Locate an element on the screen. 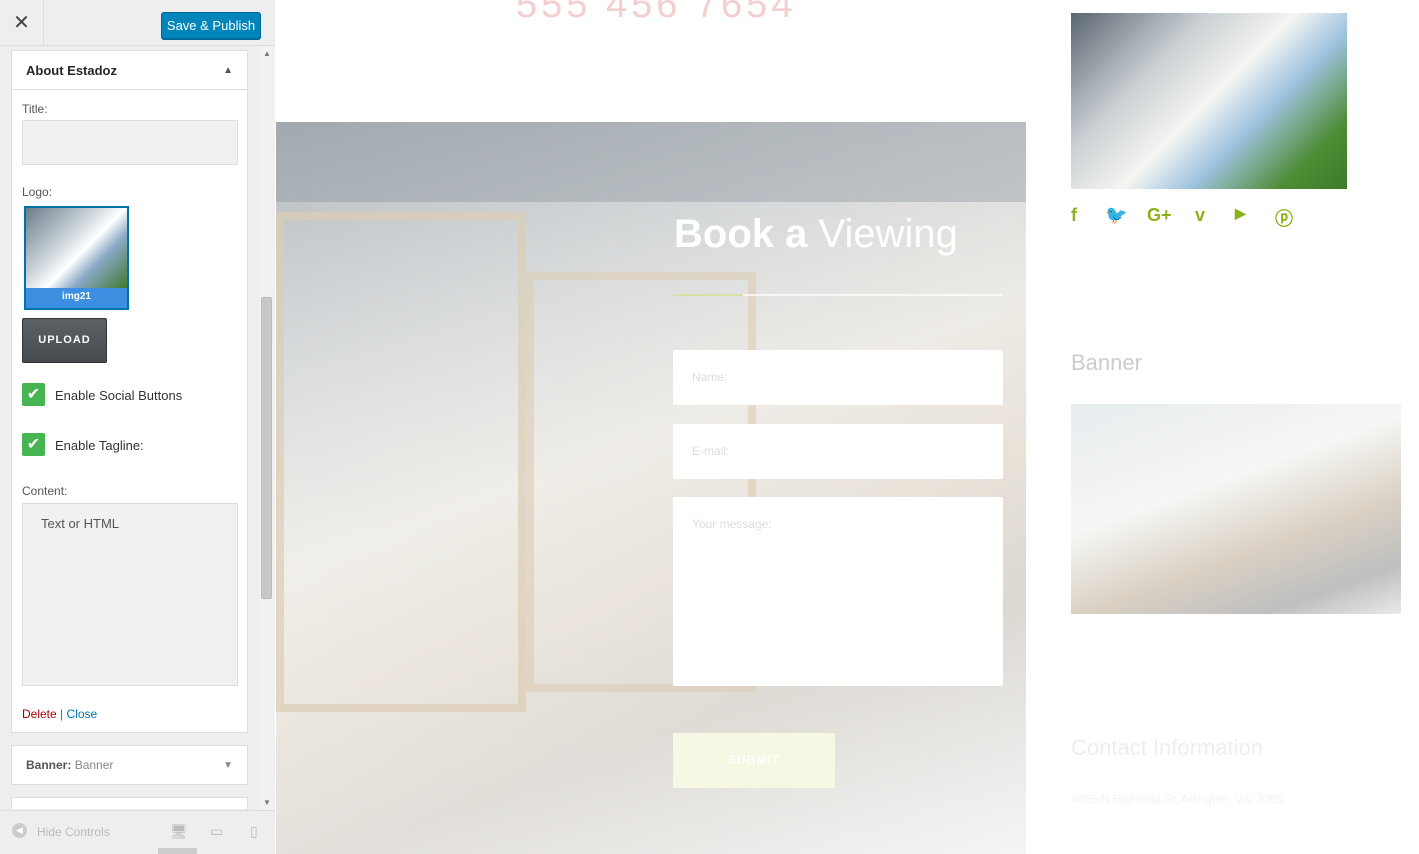  widget-actions: Delete | Close is located at coordinates (59, 714).